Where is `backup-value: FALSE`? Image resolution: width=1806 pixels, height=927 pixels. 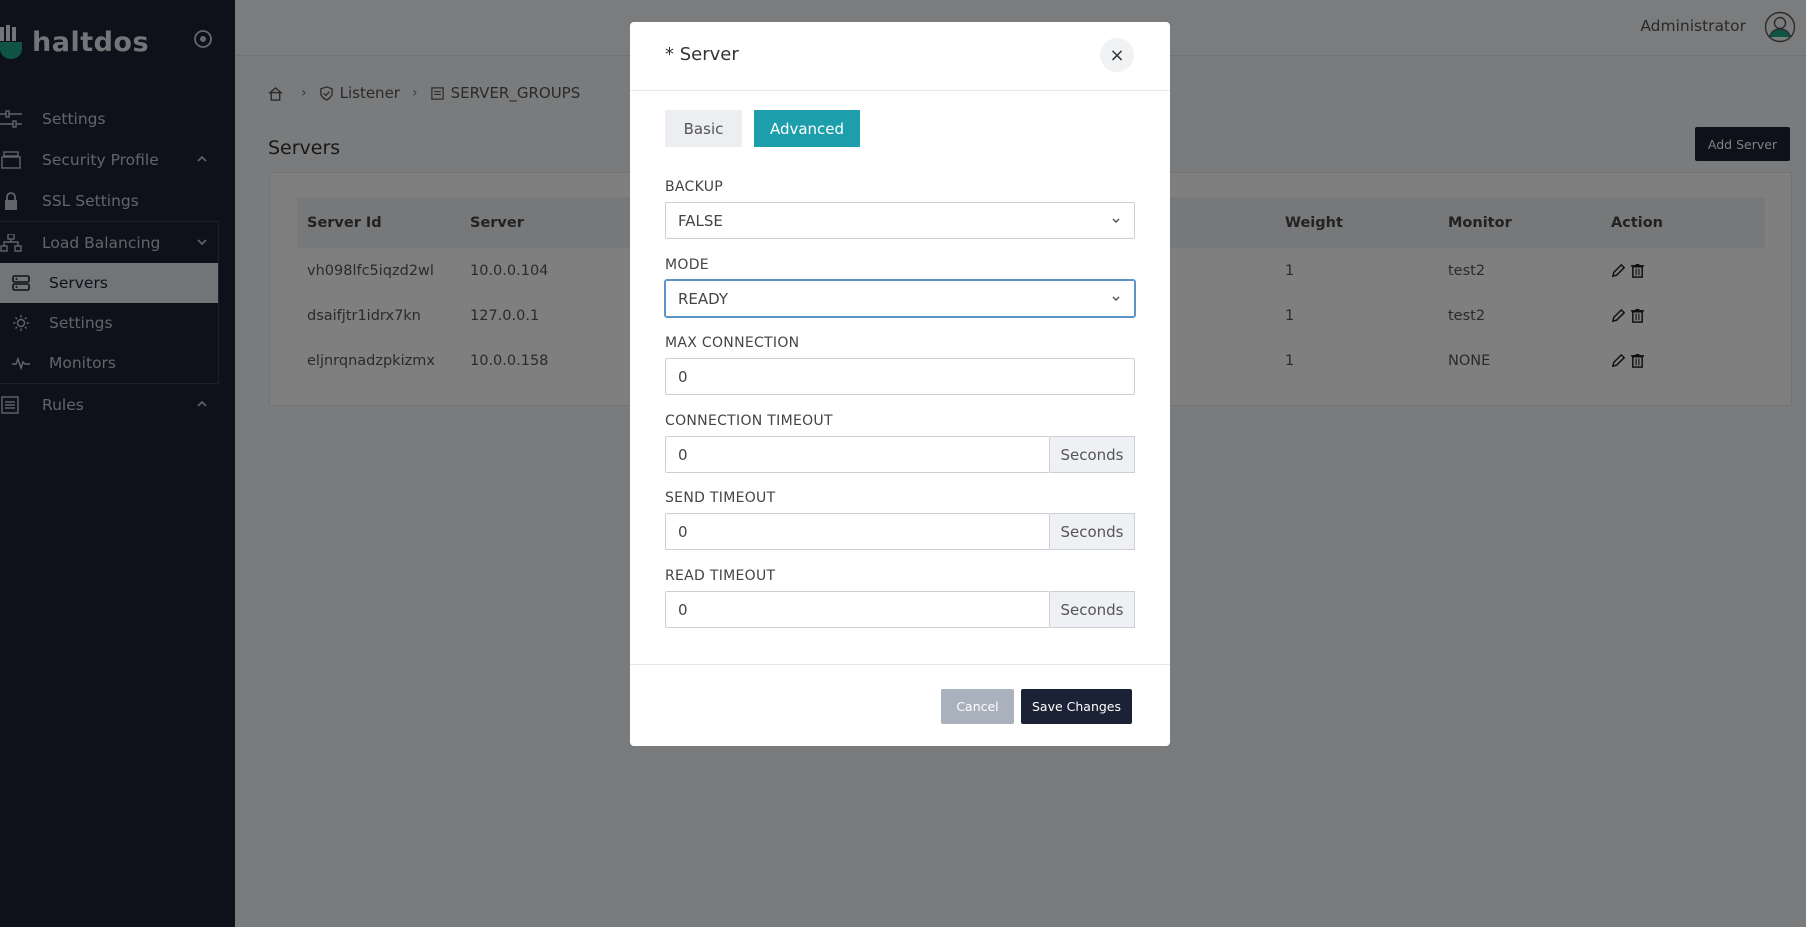 backup-value: FALSE is located at coordinates (700, 220).